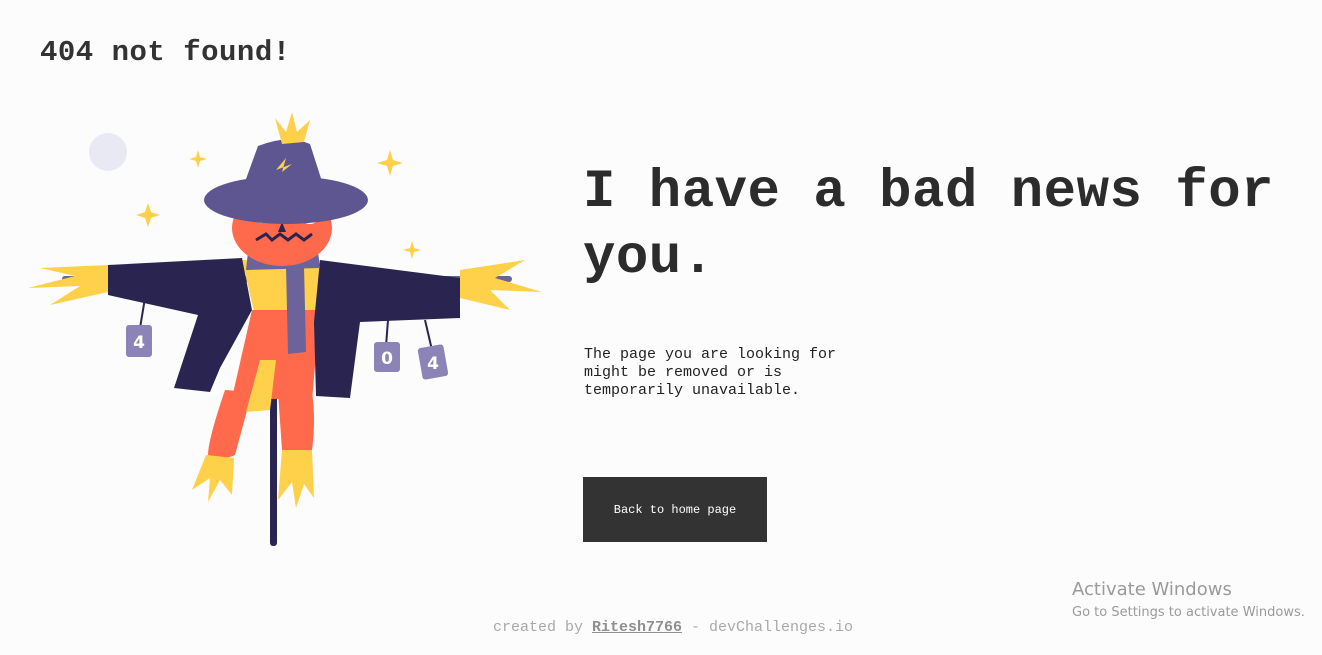 This screenshot has width=1322, height=655. I want to click on activate-title: Activate Windows, so click(1152, 589).